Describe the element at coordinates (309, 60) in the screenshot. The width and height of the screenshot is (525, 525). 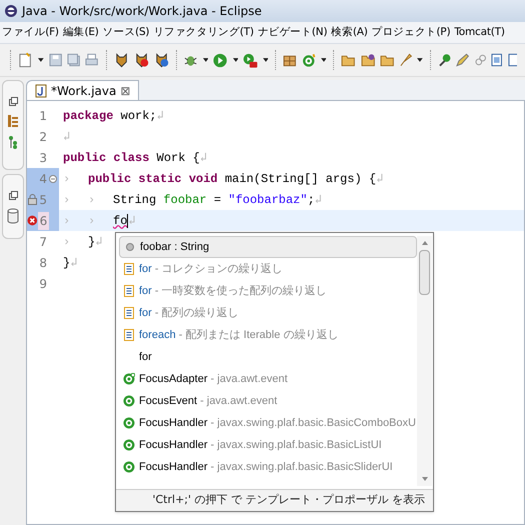
I see `new-class-icon` at that location.